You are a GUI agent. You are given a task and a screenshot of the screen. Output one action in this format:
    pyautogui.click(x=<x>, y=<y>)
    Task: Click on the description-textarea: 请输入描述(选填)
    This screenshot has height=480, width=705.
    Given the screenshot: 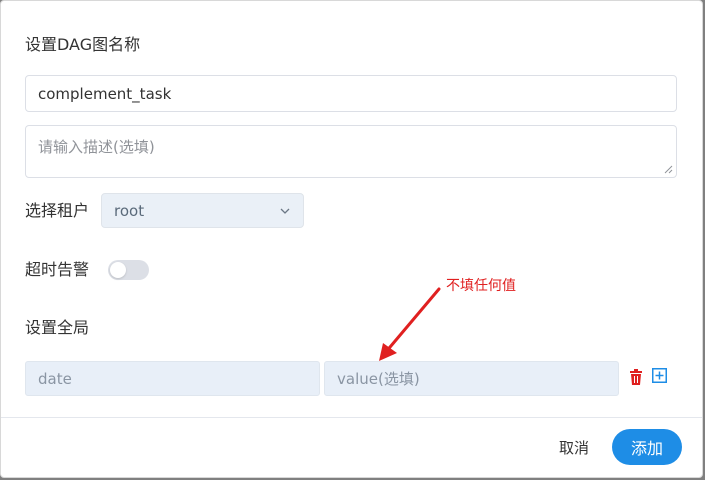 What is the action you would take?
    pyautogui.click(x=351, y=151)
    